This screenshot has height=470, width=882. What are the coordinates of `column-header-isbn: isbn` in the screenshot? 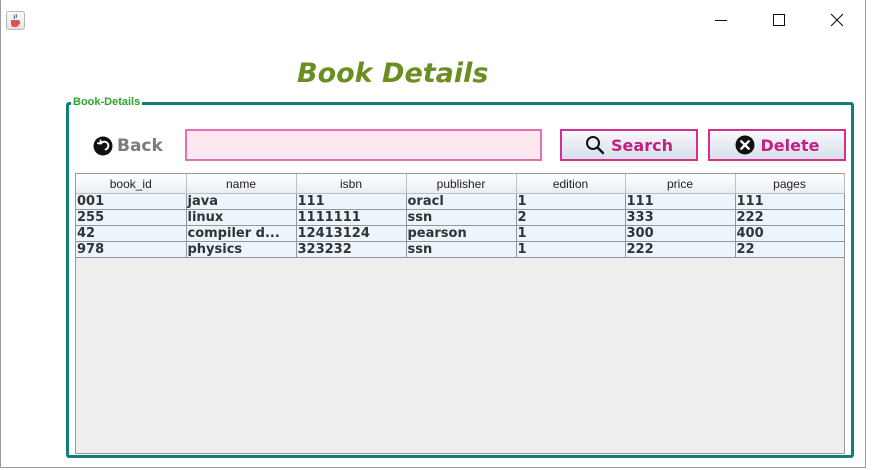 It's located at (351, 184).